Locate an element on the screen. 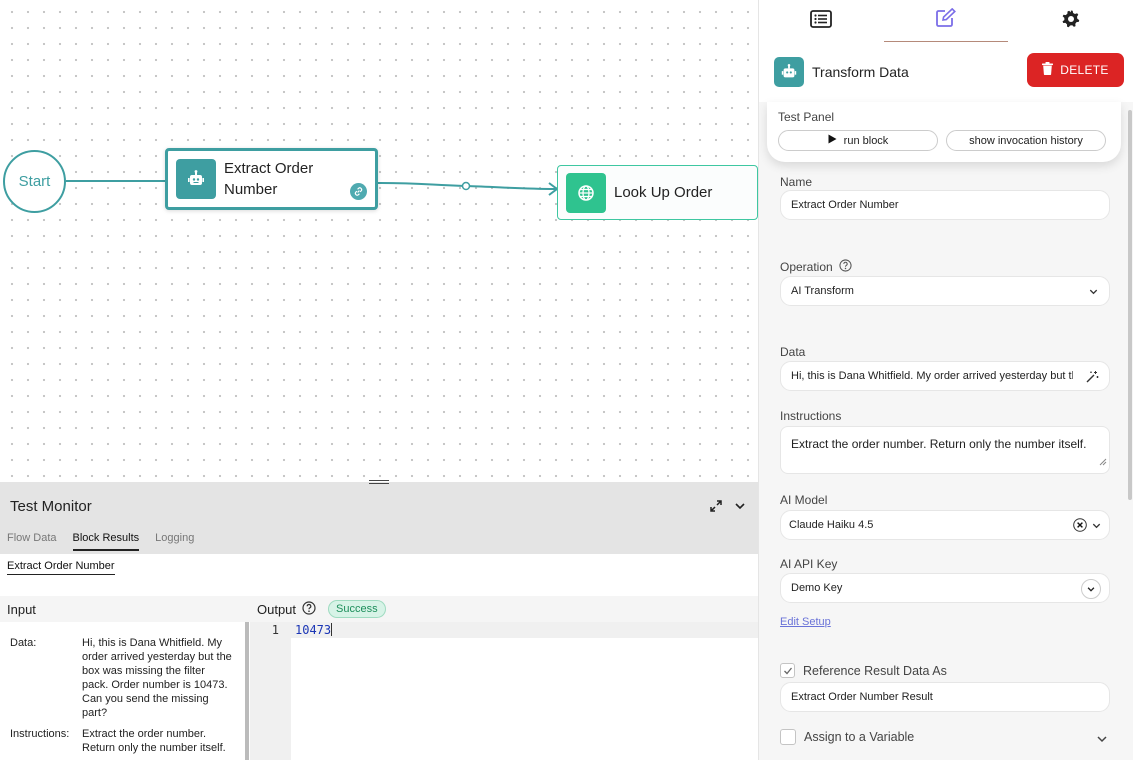  reference-row: Reference Result Data As is located at coordinates (945, 664).